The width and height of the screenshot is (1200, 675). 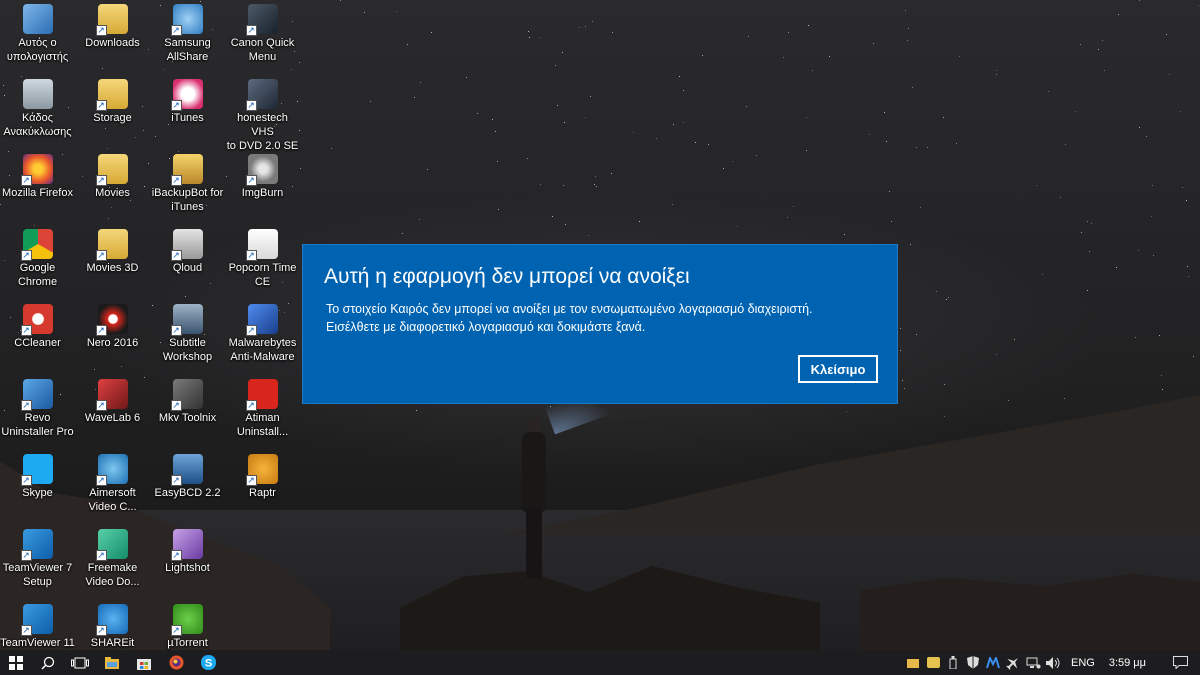 What do you see at coordinates (112, 337) in the screenshot?
I see `desktop-shortcut: ↗ Nero 2016` at bounding box center [112, 337].